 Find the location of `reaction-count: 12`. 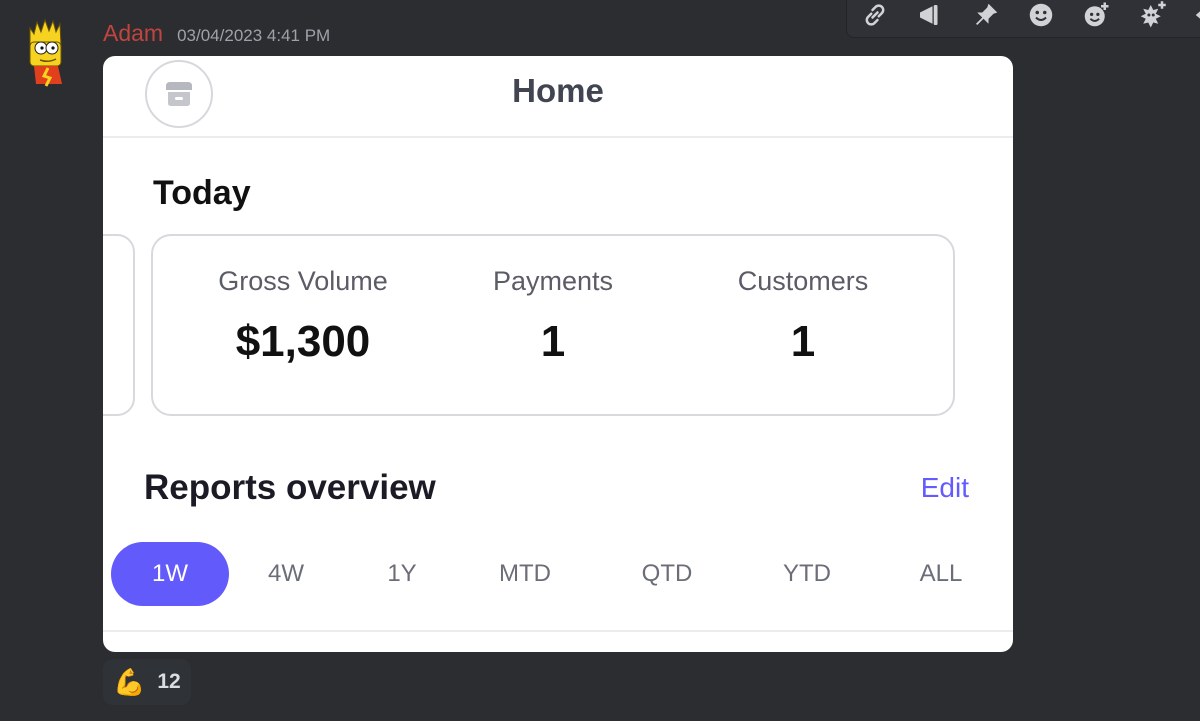

reaction-count: 12 is located at coordinates (169, 681).